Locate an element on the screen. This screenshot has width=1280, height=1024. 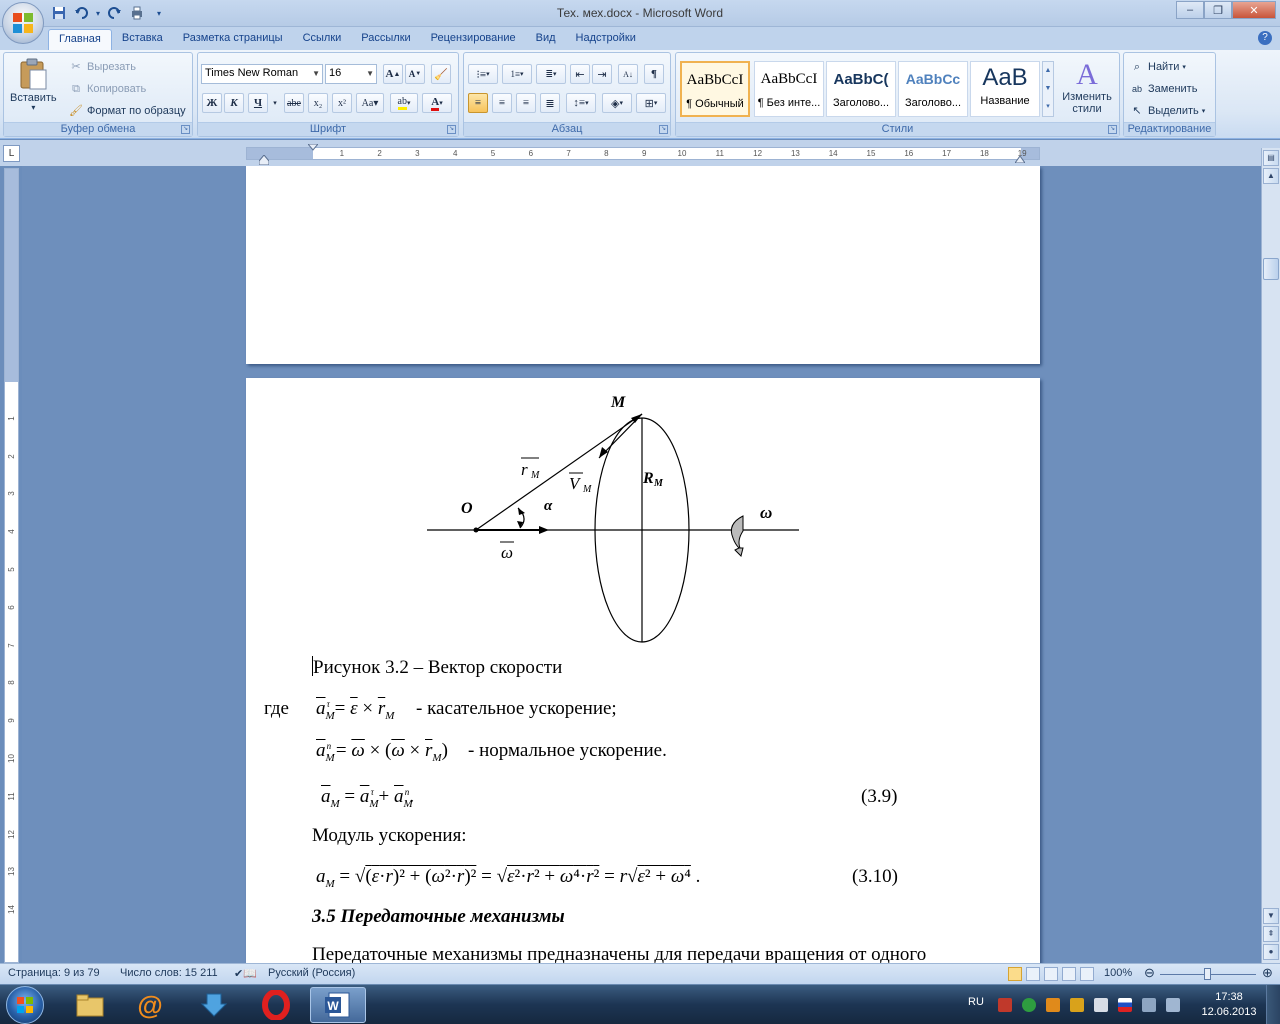
shading-icon: ◈ ▾ is located at coordinates (617, 103).